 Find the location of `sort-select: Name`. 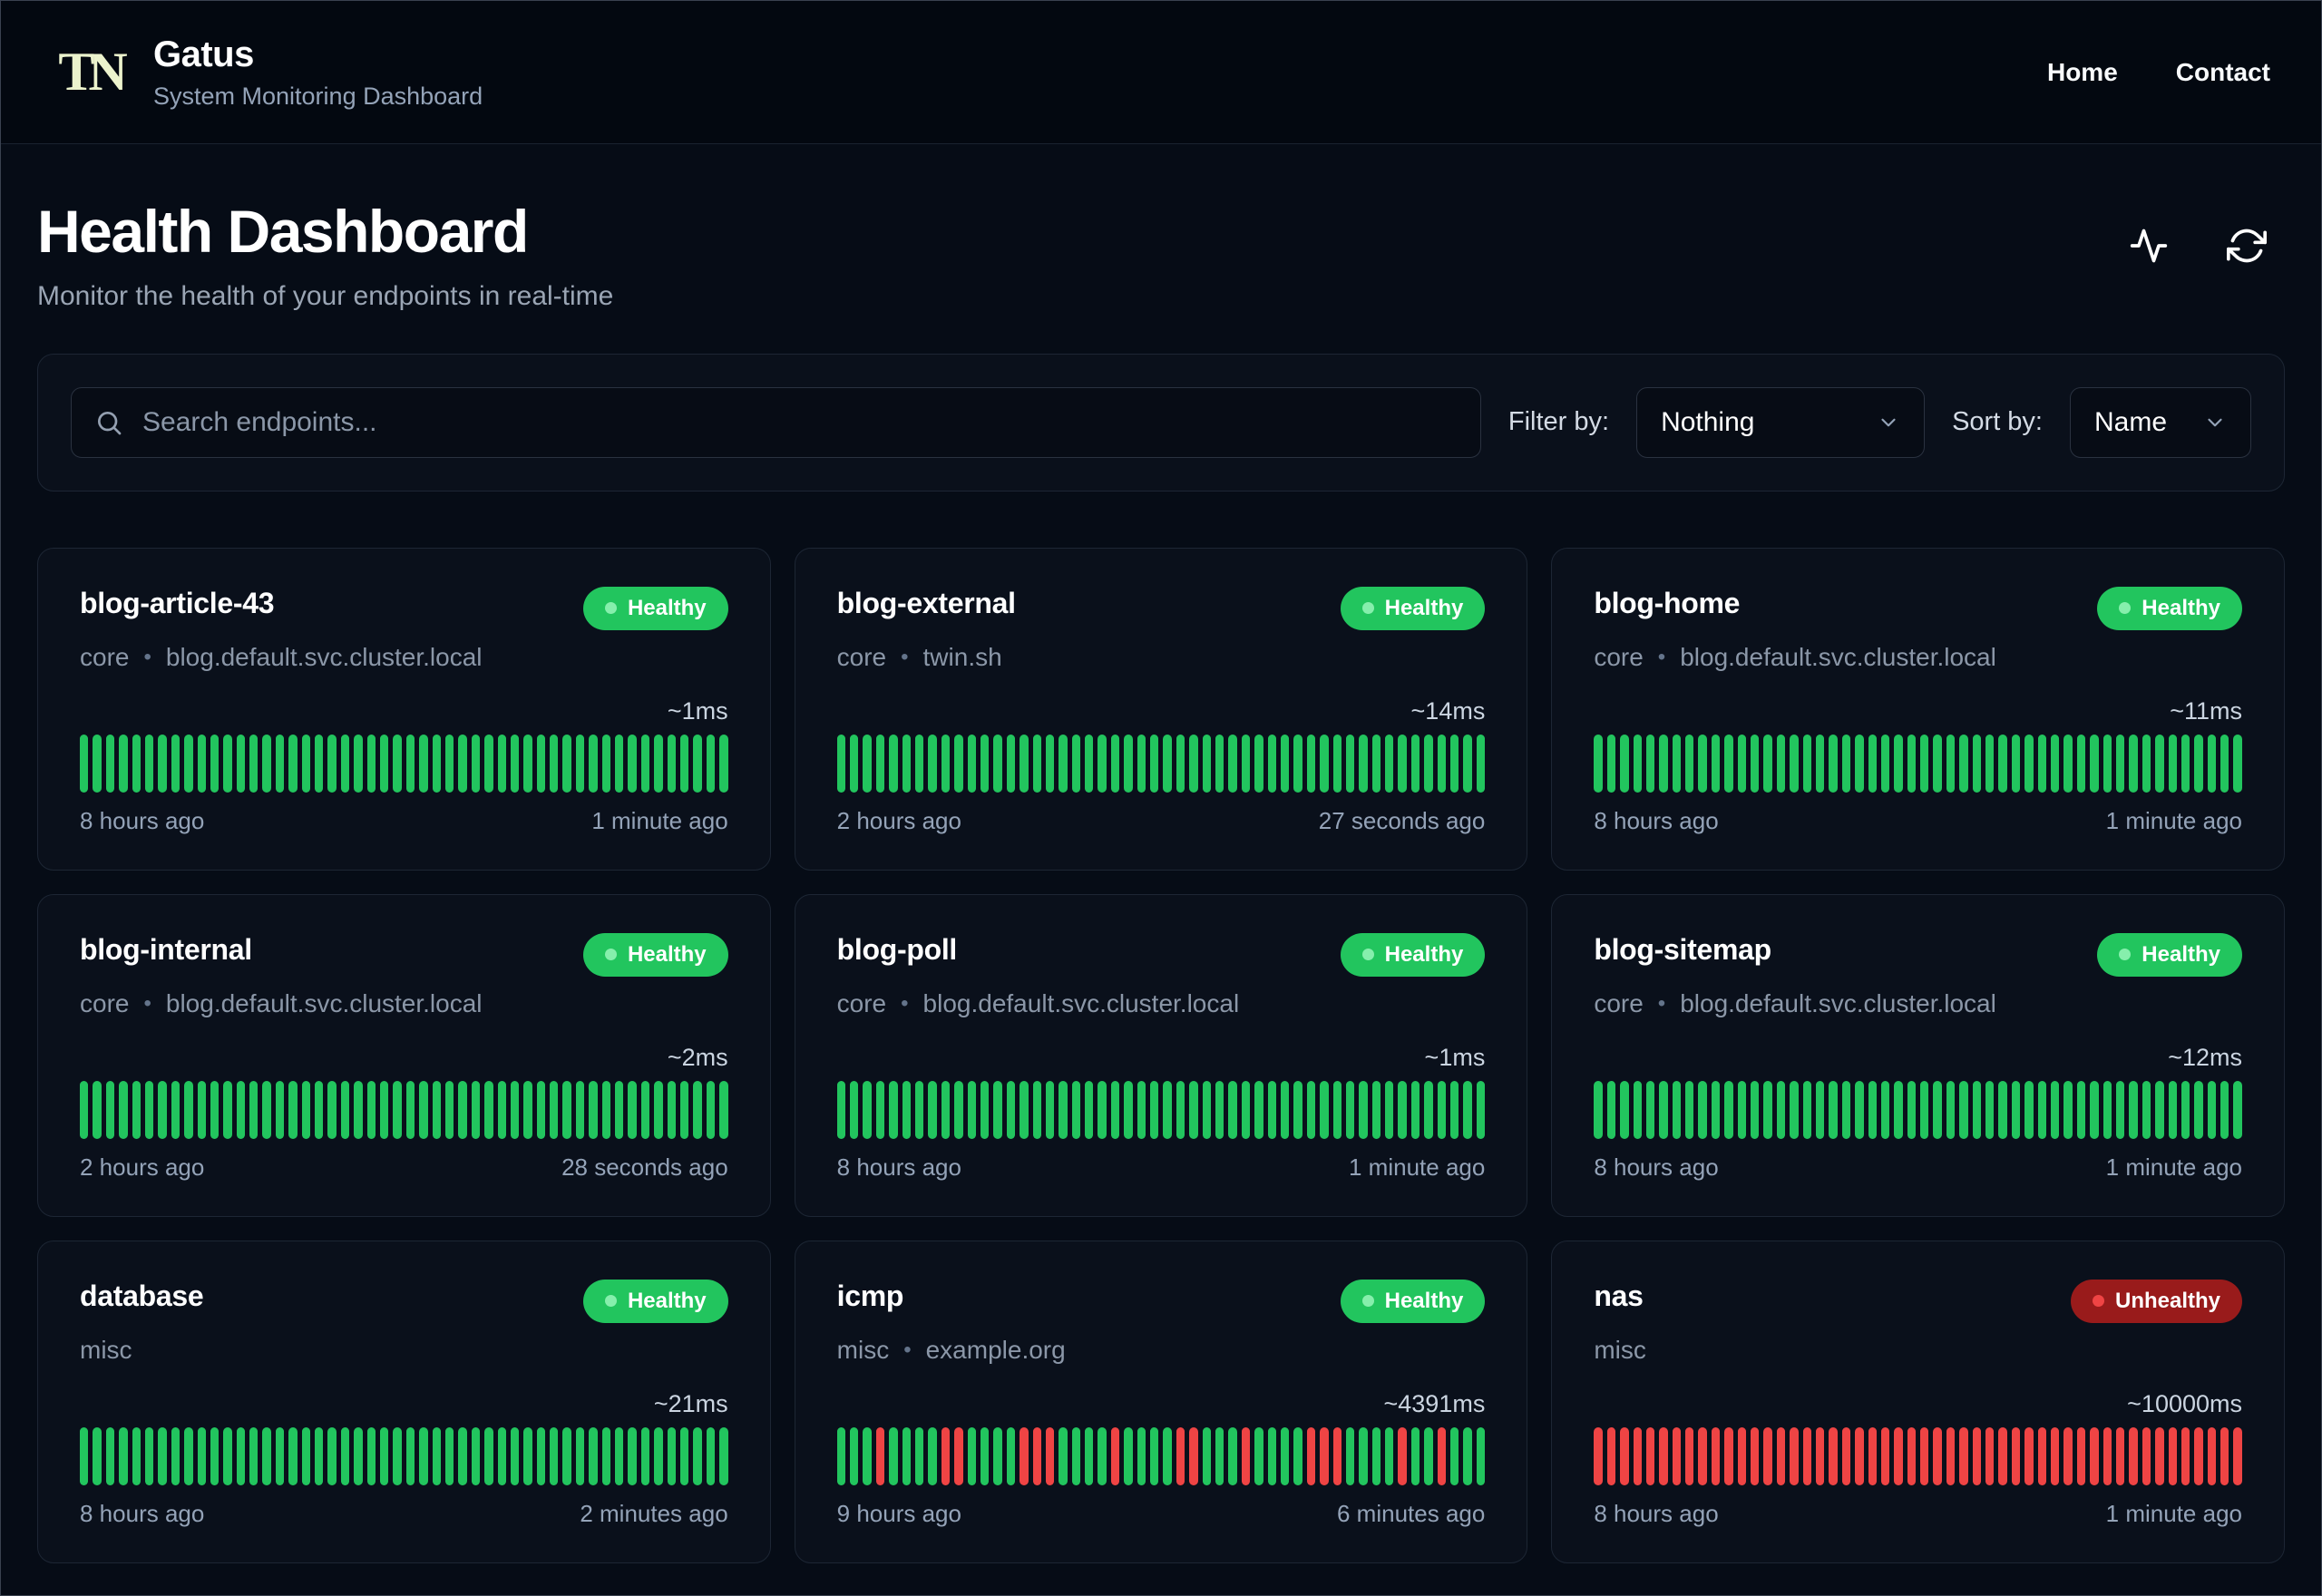

sort-select: Name is located at coordinates (2160, 422).